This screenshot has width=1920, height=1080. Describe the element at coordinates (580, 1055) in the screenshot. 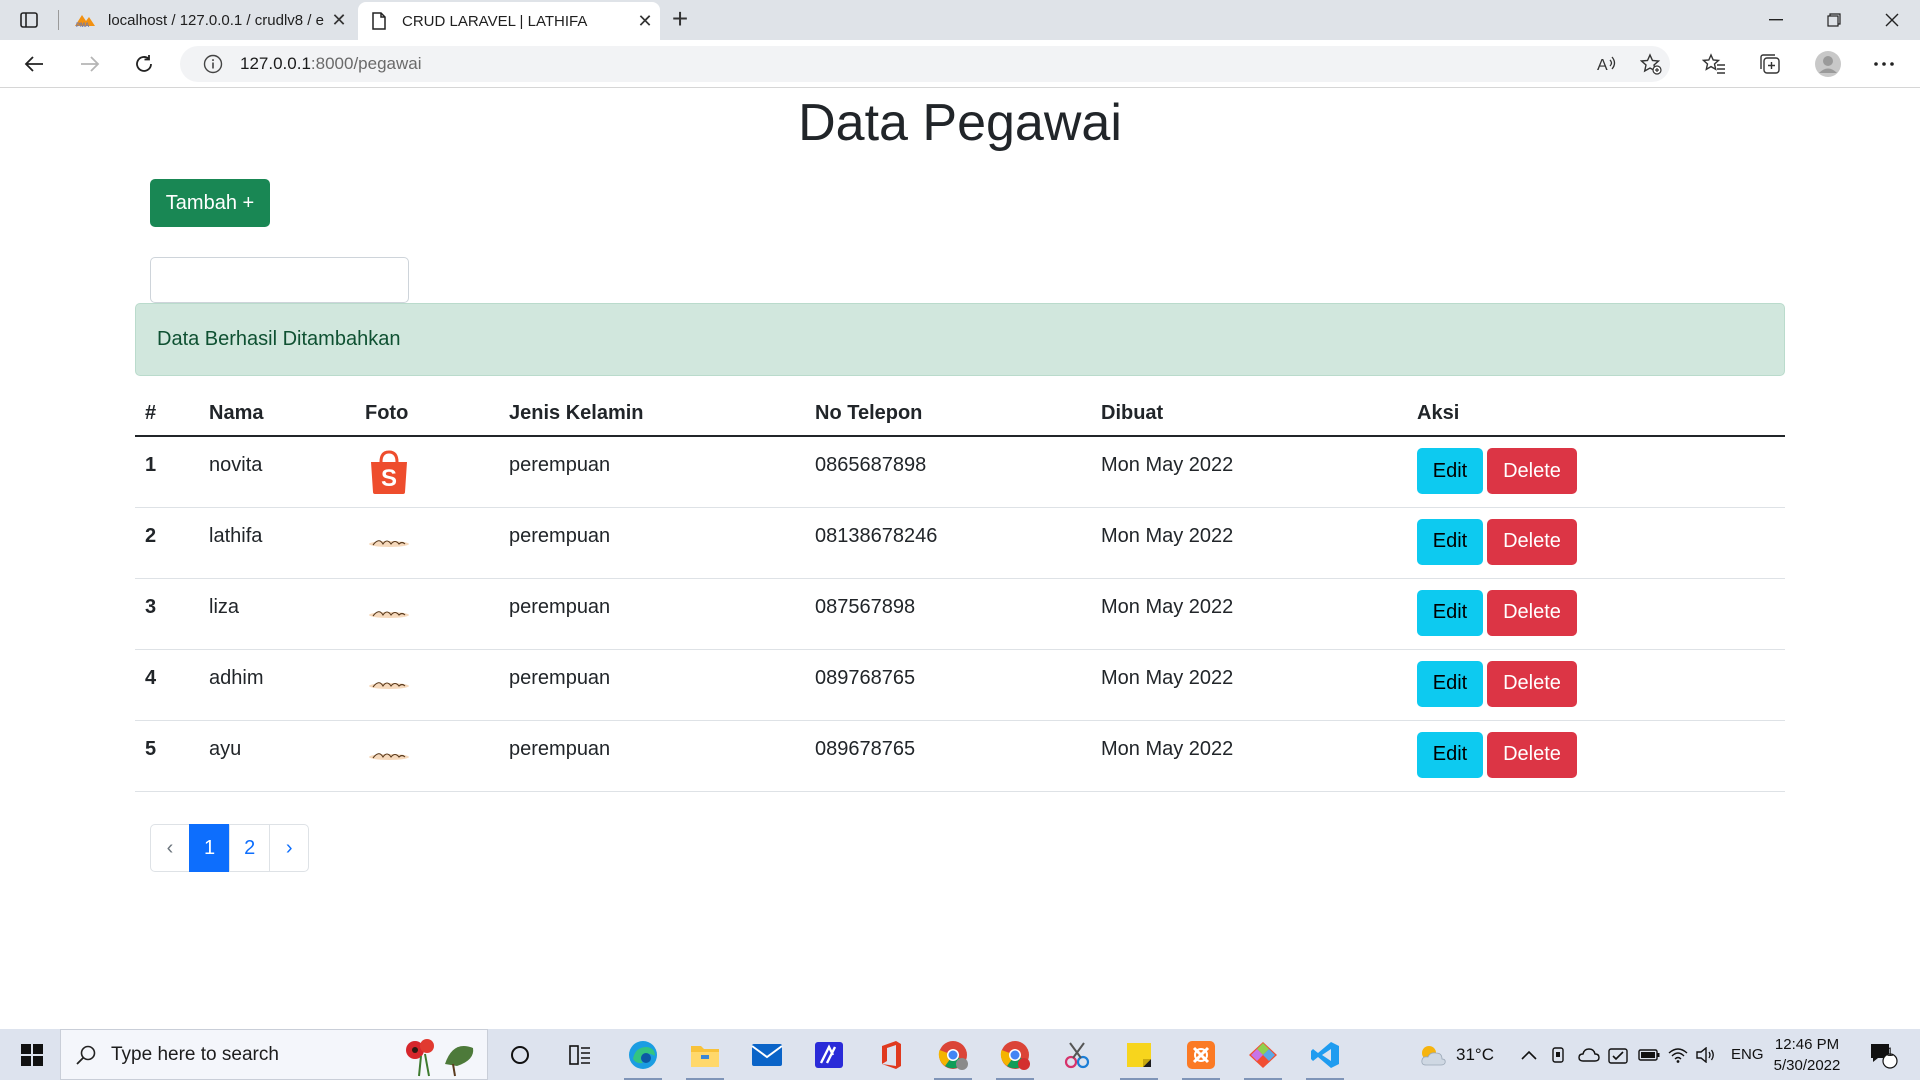

I see `widgets-icon` at that location.